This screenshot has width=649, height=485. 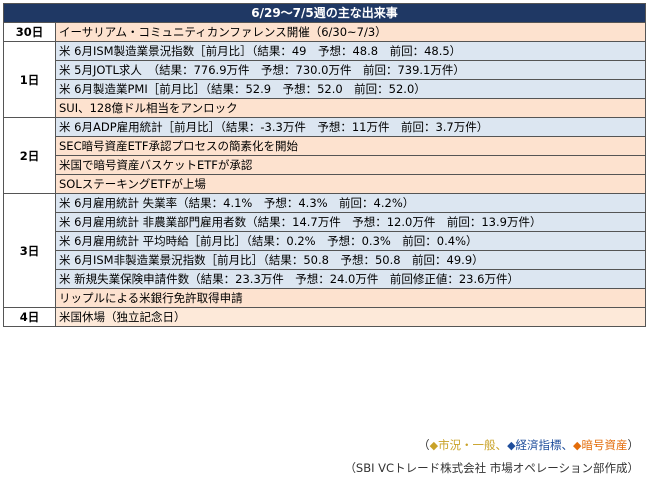 What do you see at coordinates (29, 79) in the screenshot?
I see `day-label: 1日` at bounding box center [29, 79].